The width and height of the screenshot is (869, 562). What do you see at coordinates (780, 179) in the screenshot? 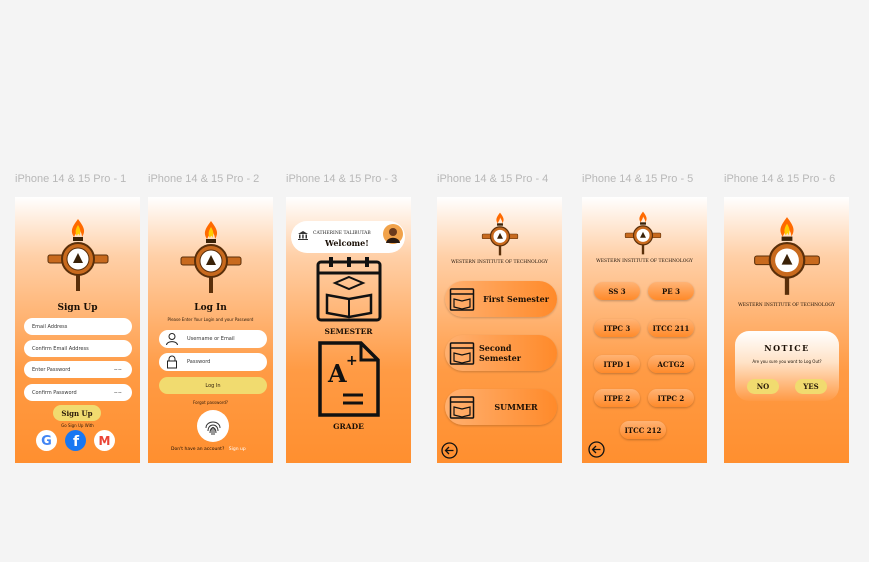
I see `frame-label-6: iPhone 14 & 15 Pro - 6` at bounding box center [780, 179].